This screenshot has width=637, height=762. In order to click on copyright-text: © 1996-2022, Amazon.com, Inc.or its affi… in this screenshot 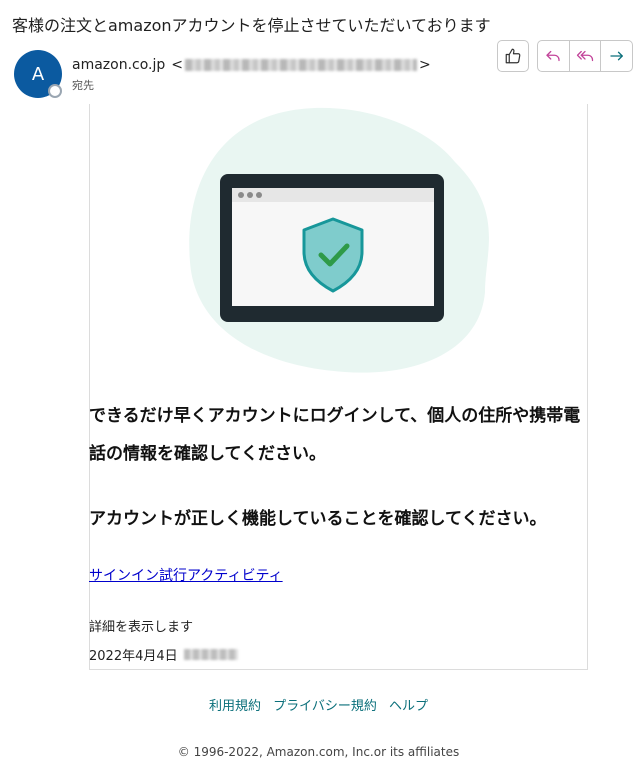, I will do `click(318, 752)`.